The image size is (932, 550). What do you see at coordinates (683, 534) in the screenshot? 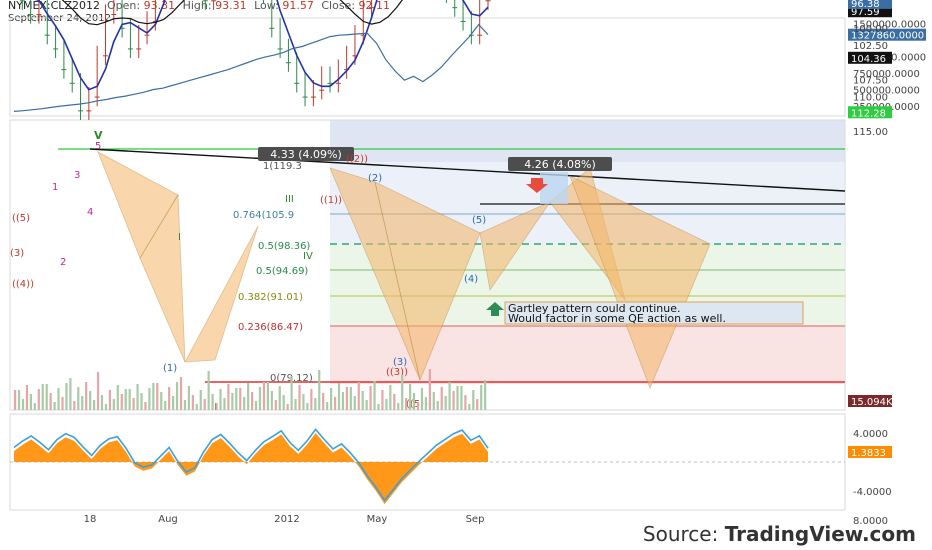
I see `source-prefix: Source:` at bounding box center [683, 534].